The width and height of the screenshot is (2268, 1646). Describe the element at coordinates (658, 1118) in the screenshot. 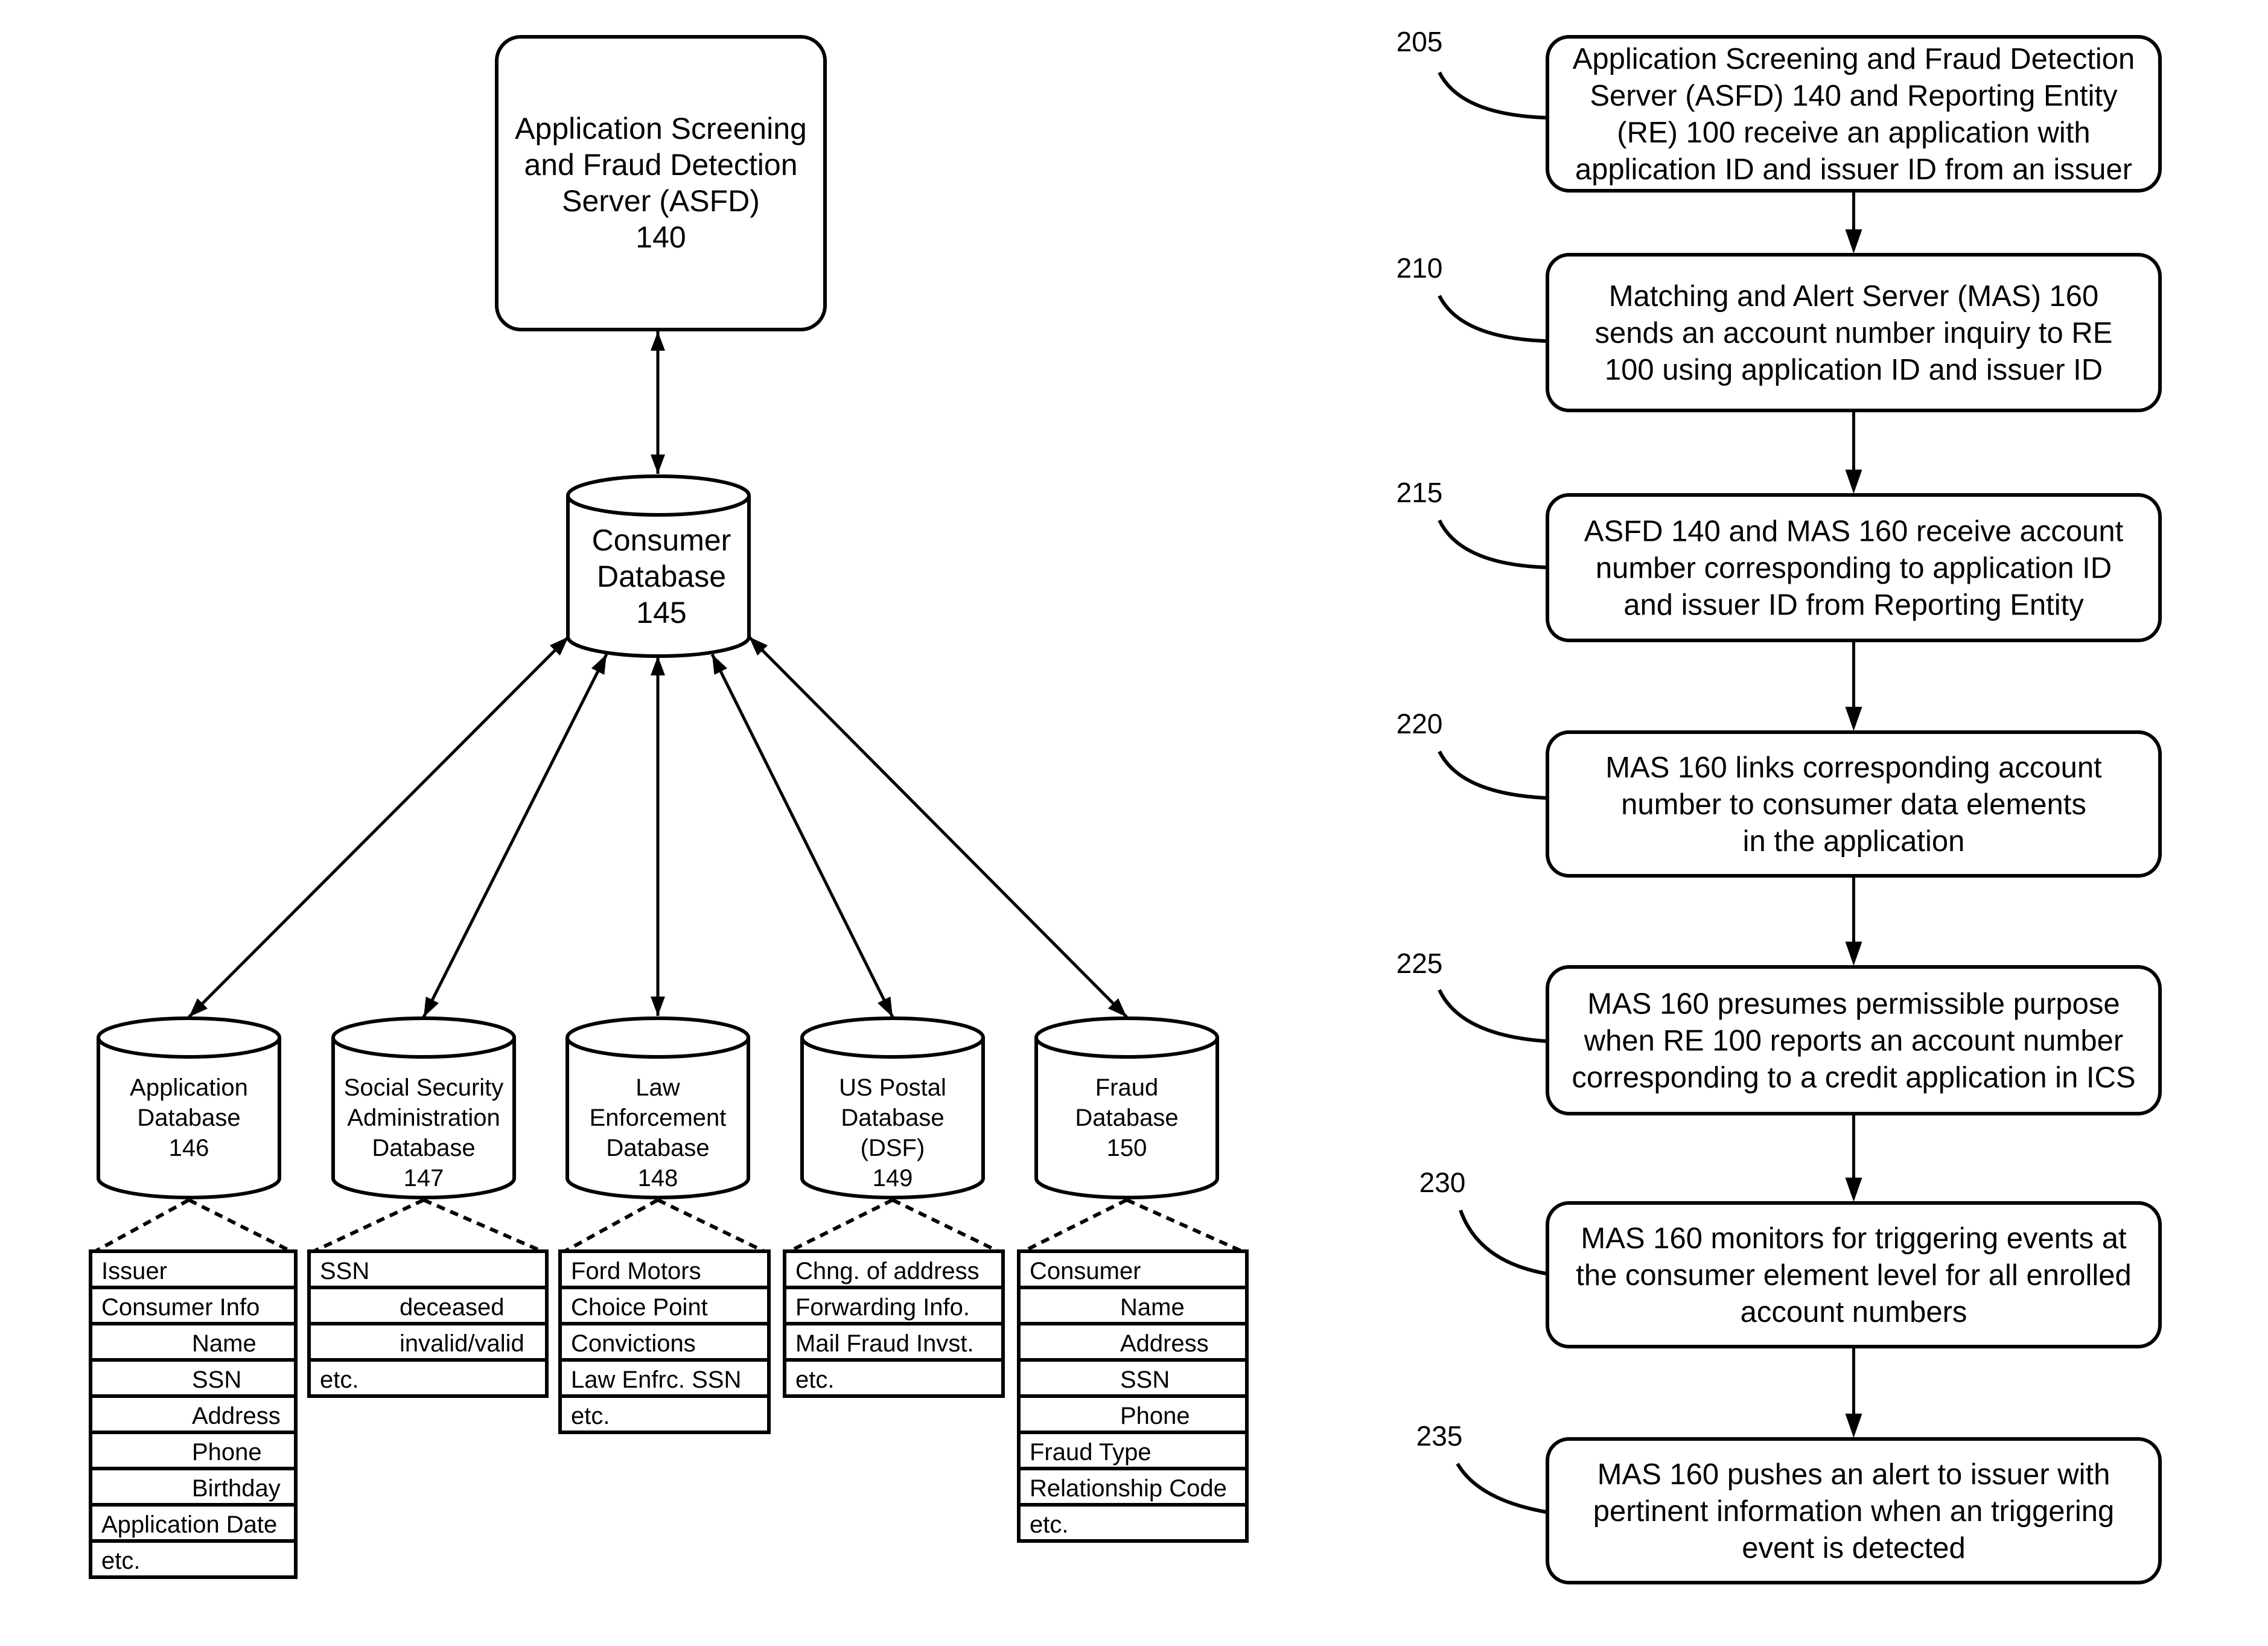

I see `law-enforcement-database-label: Enforcement` at that location.